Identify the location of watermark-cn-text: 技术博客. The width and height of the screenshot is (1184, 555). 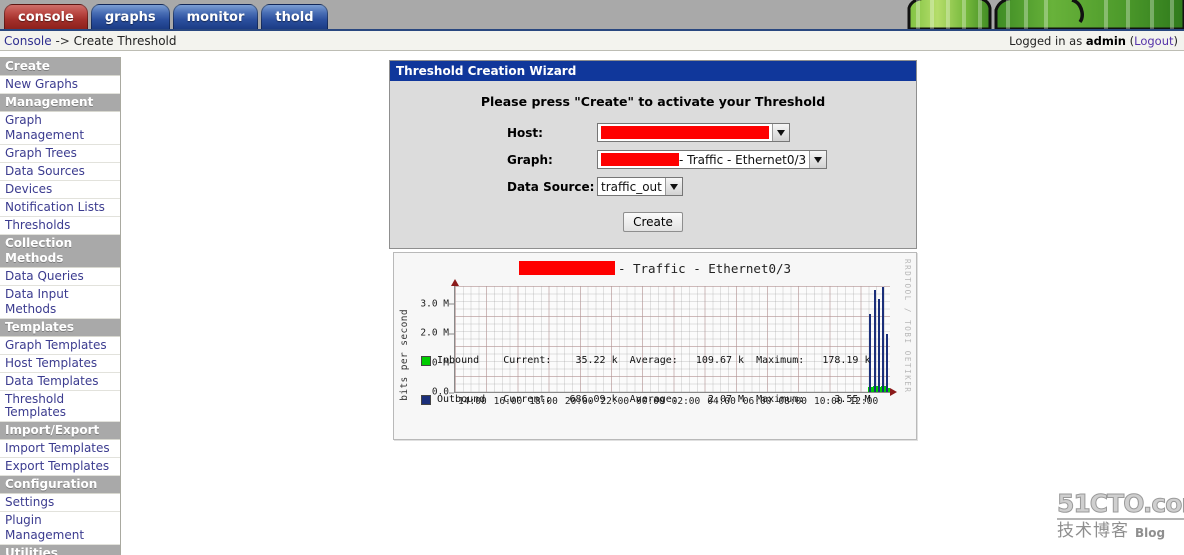
(1093, 531).